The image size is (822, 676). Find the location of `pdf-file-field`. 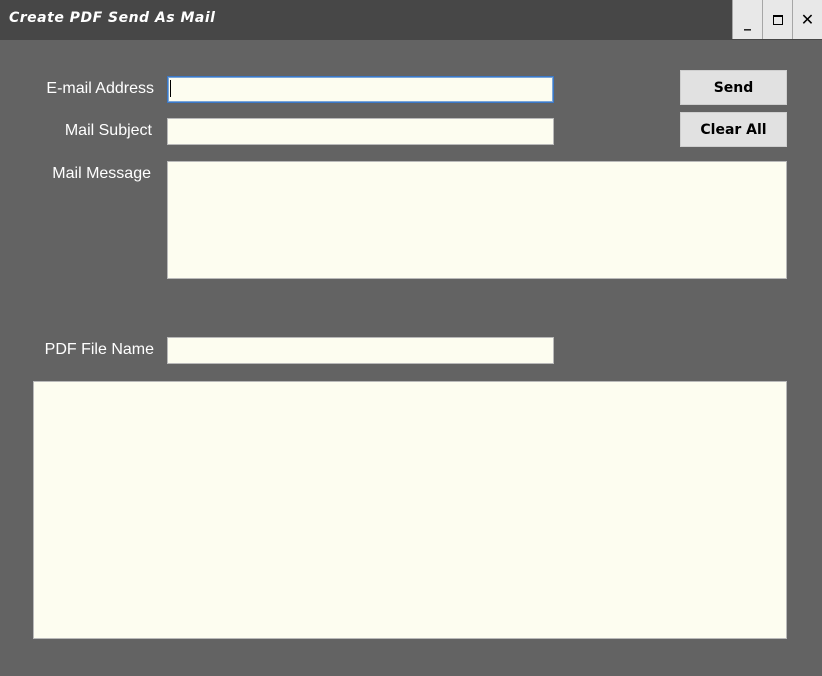

pdf-file-field is located at coordinates (360, 350).